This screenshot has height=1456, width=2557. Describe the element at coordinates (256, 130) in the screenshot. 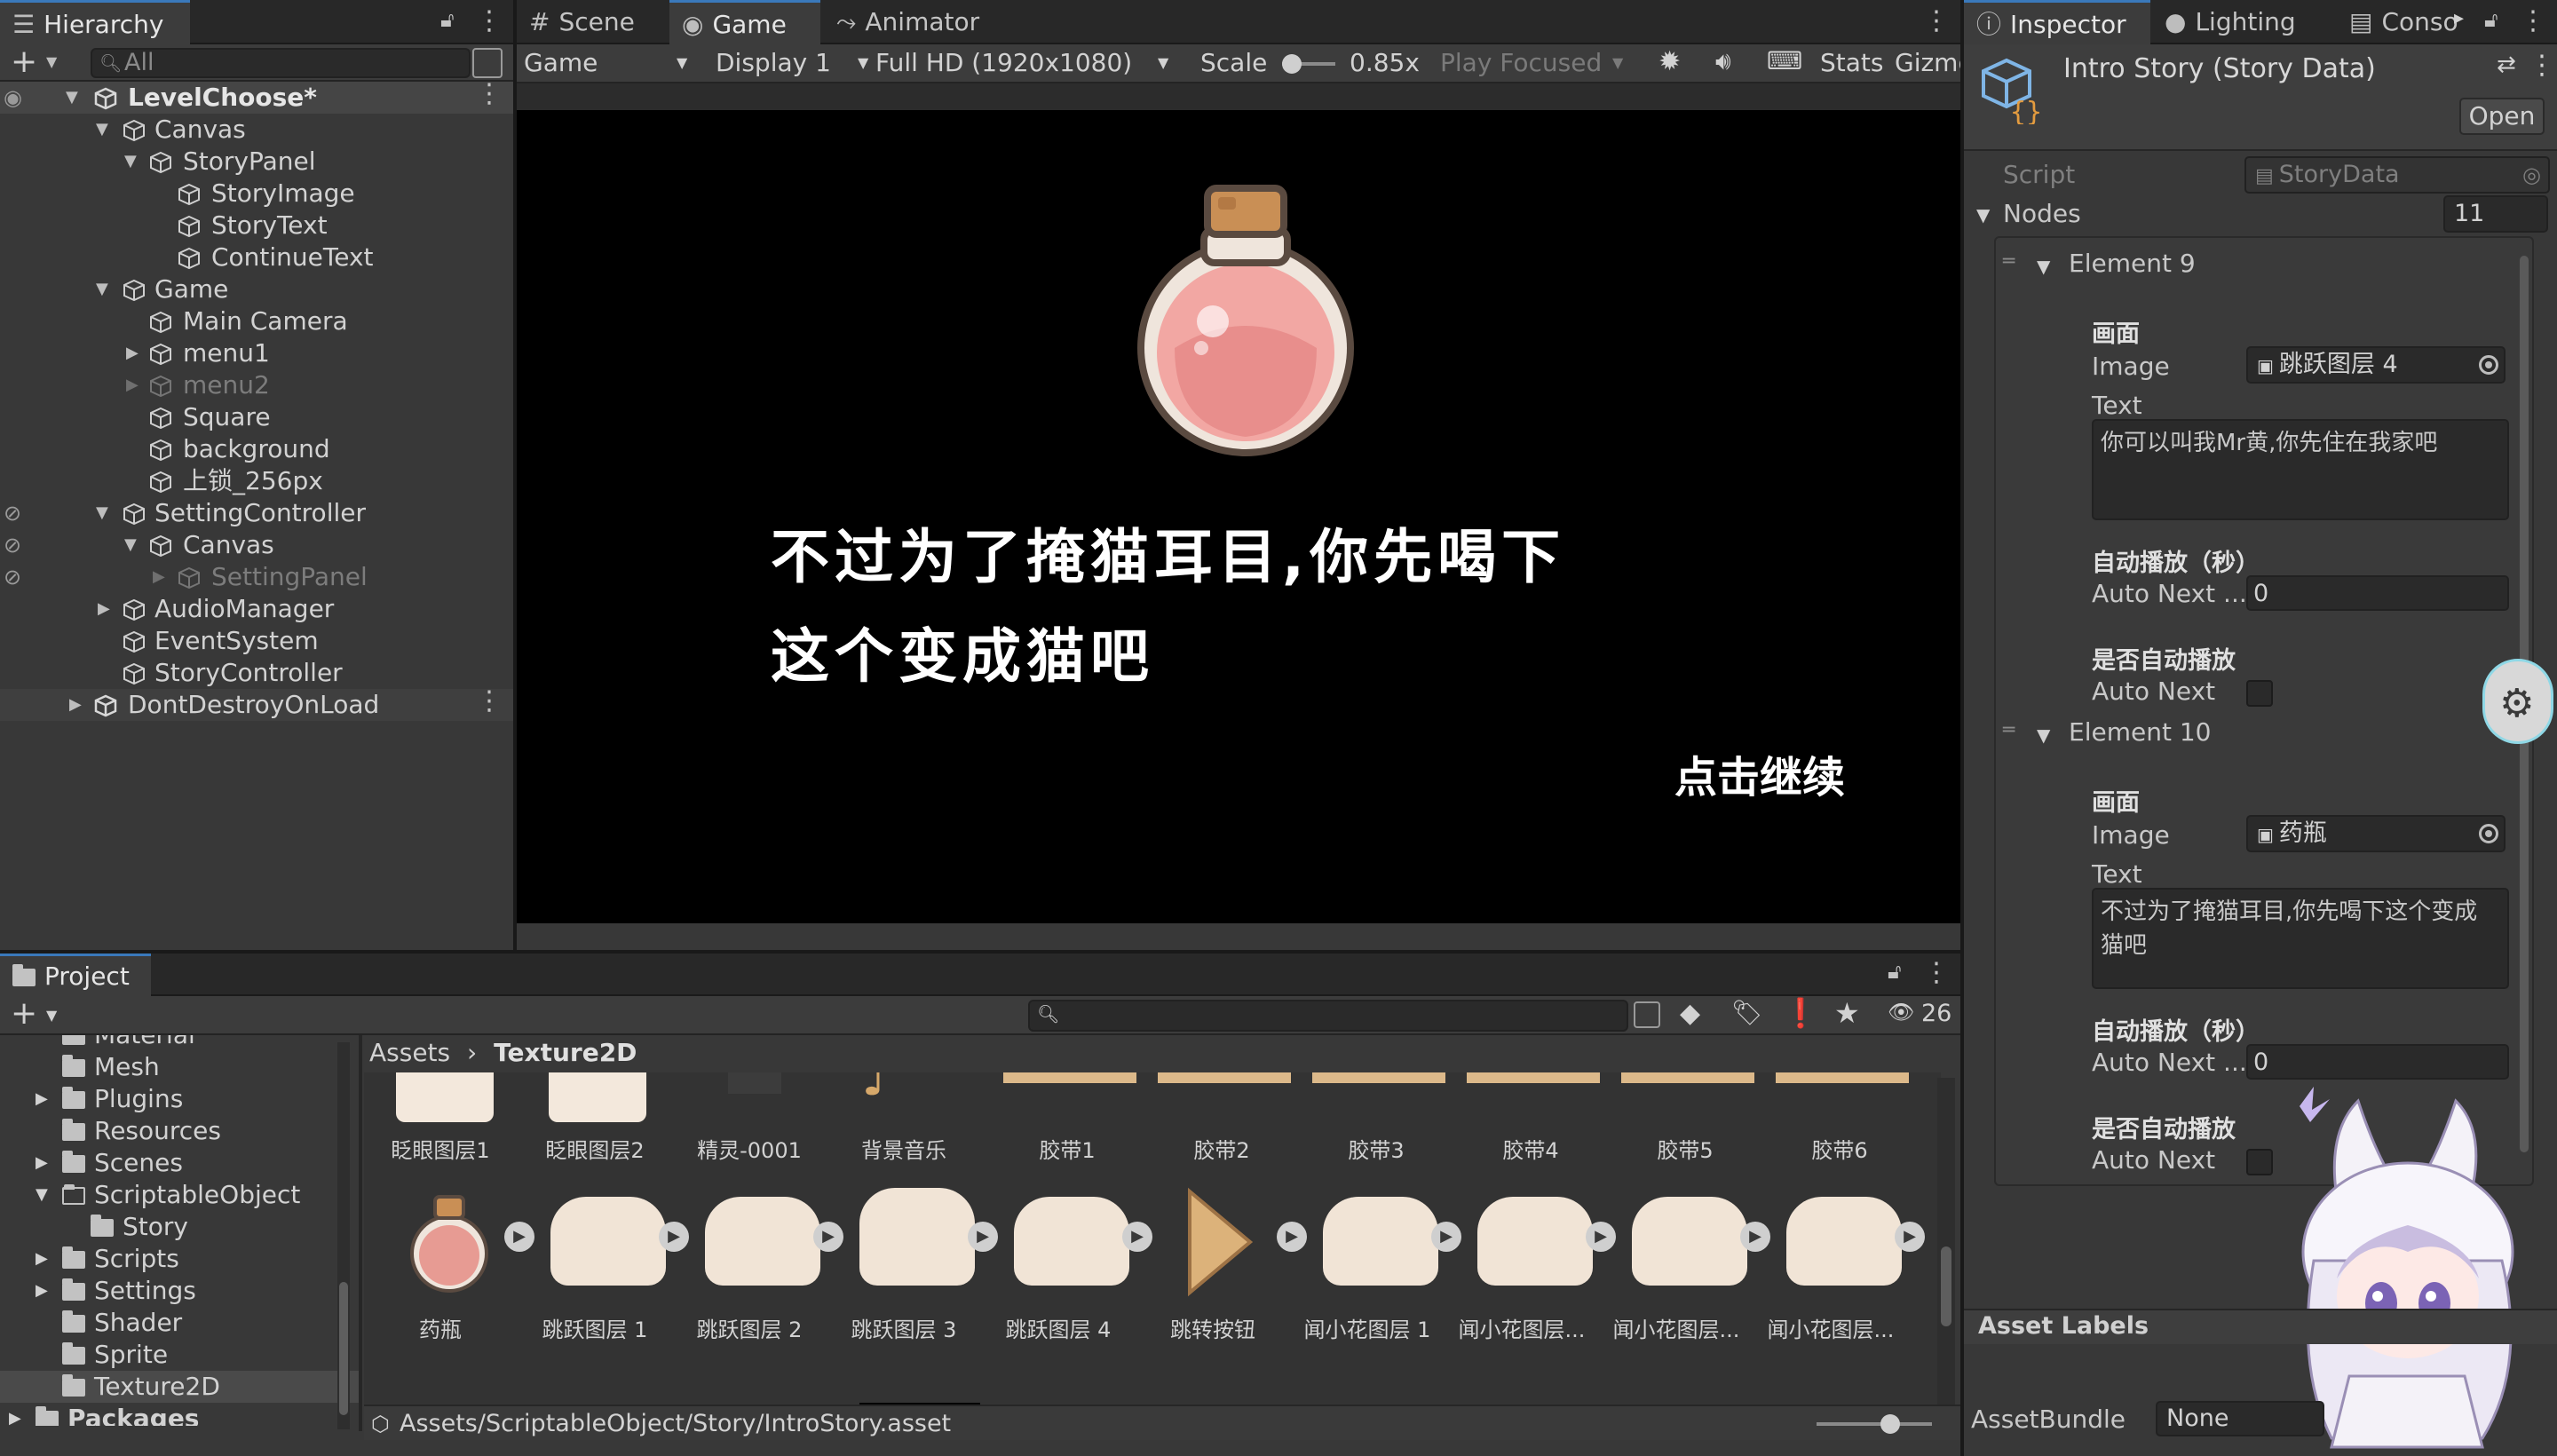

I see `tree-row: ▼ Canvas` at that location.